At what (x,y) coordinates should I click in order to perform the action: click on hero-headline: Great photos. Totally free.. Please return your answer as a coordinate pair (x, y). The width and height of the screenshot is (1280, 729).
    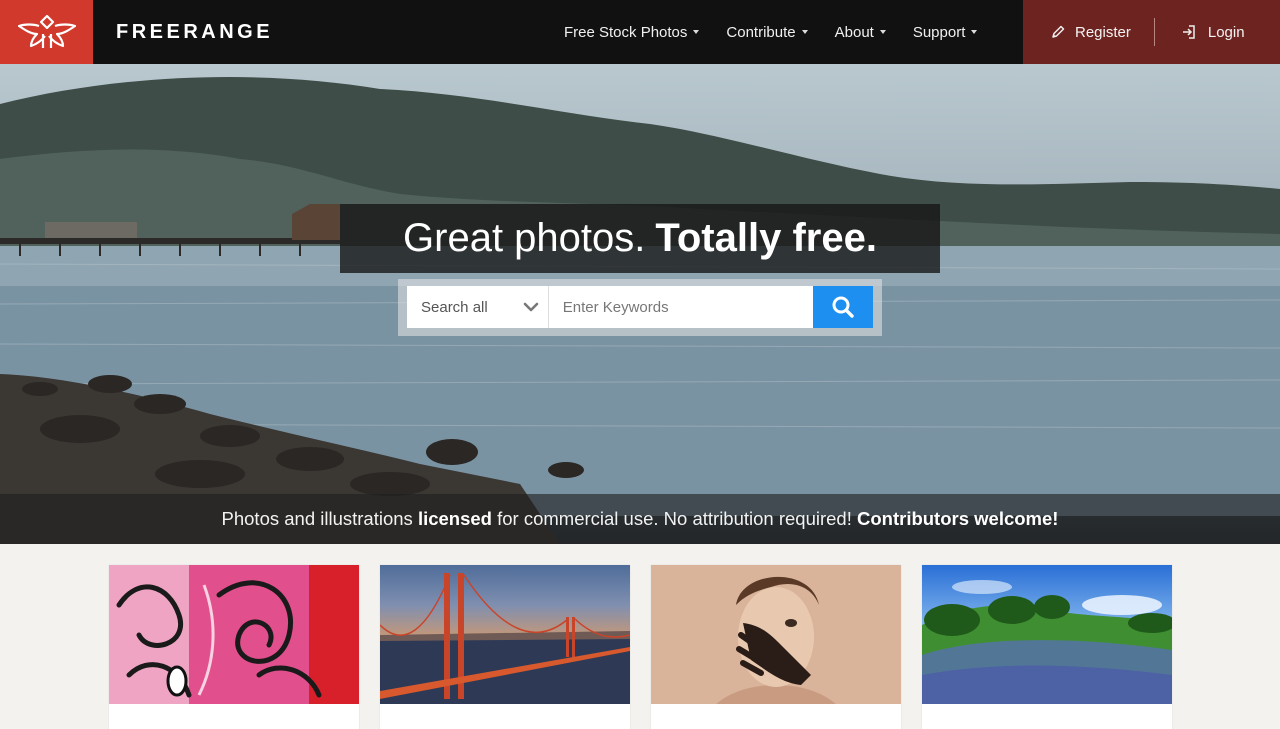
    Looking at the image, I should click on (640, 238).